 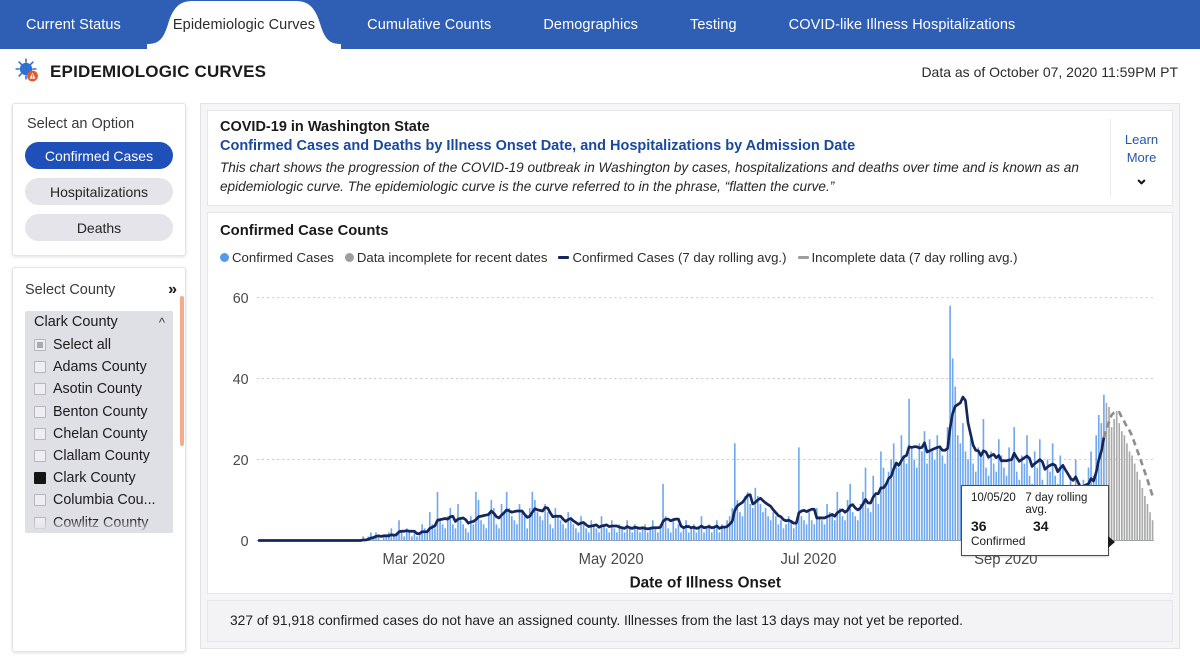 I want to click on select-option-title: Select an Option, so click(x=81, y=124).